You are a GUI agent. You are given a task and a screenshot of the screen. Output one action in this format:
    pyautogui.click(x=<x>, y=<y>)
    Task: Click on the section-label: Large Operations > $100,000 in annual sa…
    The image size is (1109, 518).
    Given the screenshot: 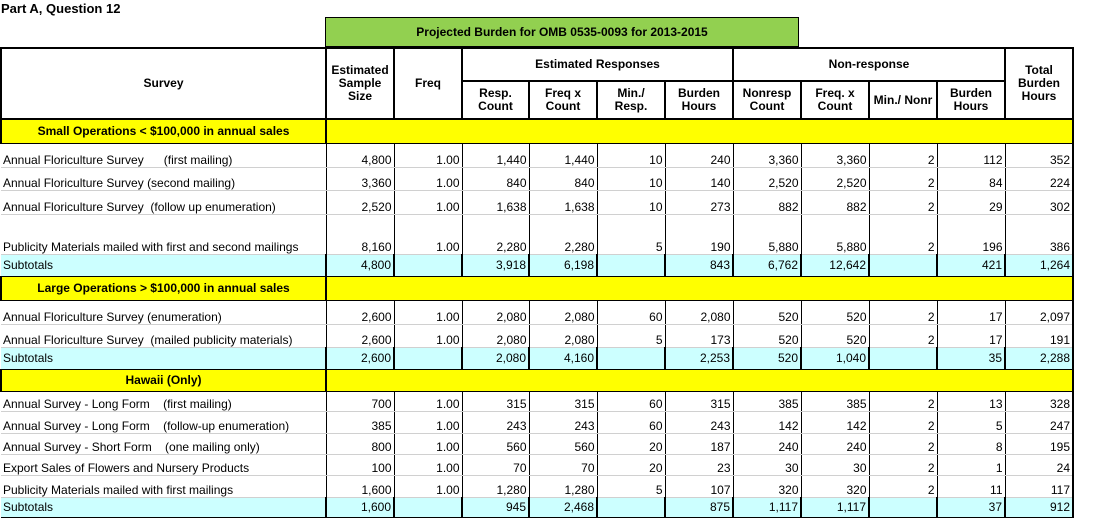 What is the action you would take?
    pyautogui.click(x=163, y=288)
    